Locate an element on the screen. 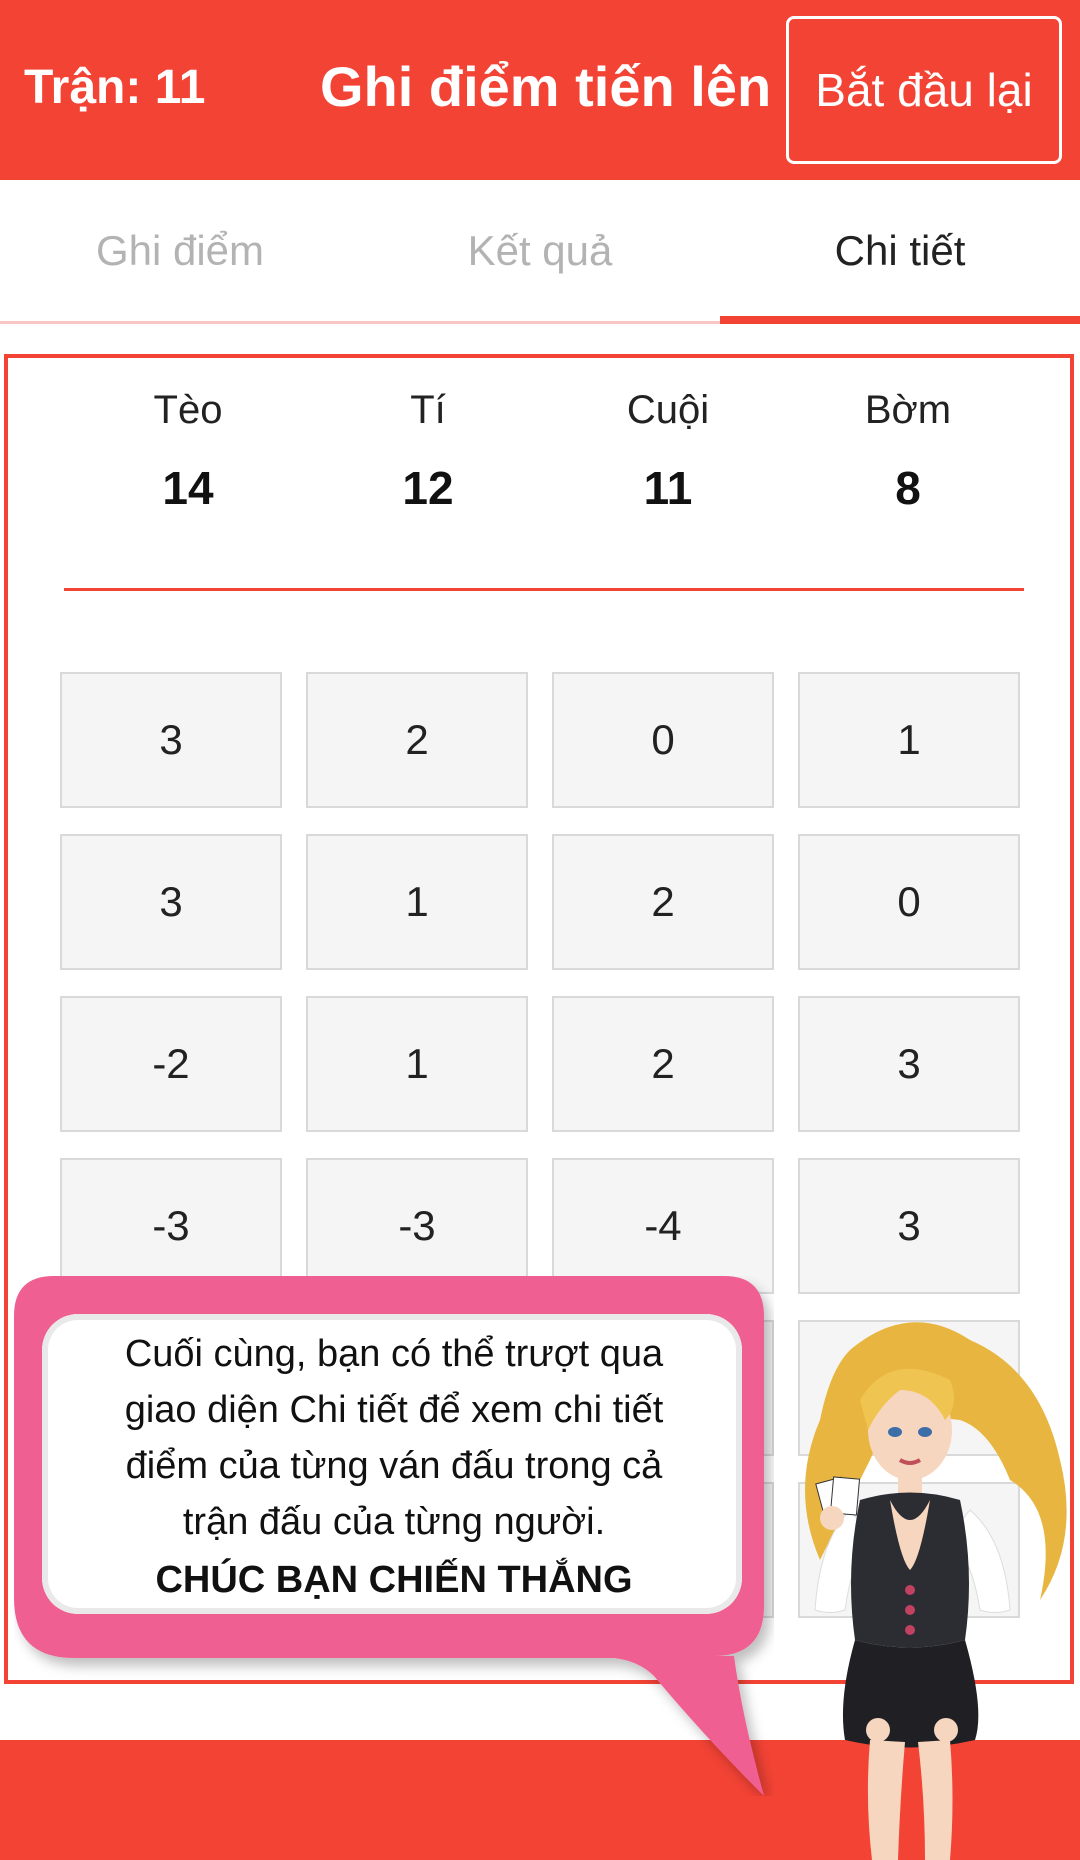  player-total: 12 is located at coordinates (428, 488).